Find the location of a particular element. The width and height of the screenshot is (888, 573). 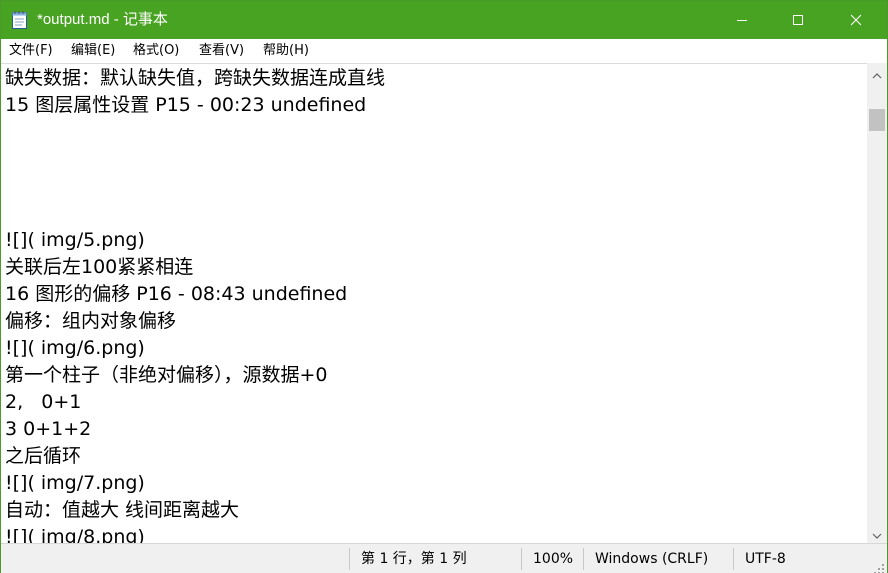

editor-line: 2, 0+1 is located at coordinates (43, 402).